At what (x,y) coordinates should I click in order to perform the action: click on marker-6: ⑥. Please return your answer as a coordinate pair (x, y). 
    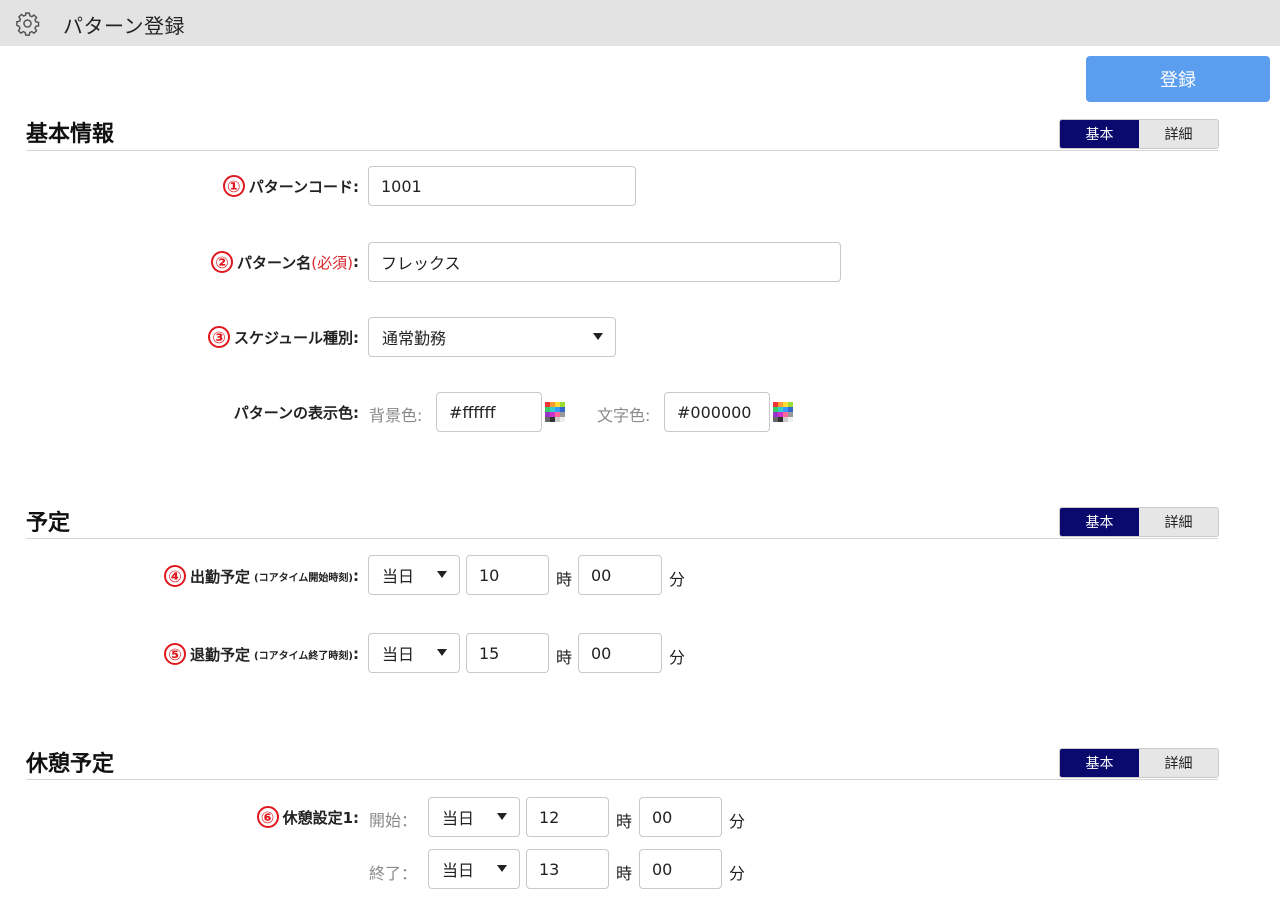
    Looking at the image, I should click on (267, 817).